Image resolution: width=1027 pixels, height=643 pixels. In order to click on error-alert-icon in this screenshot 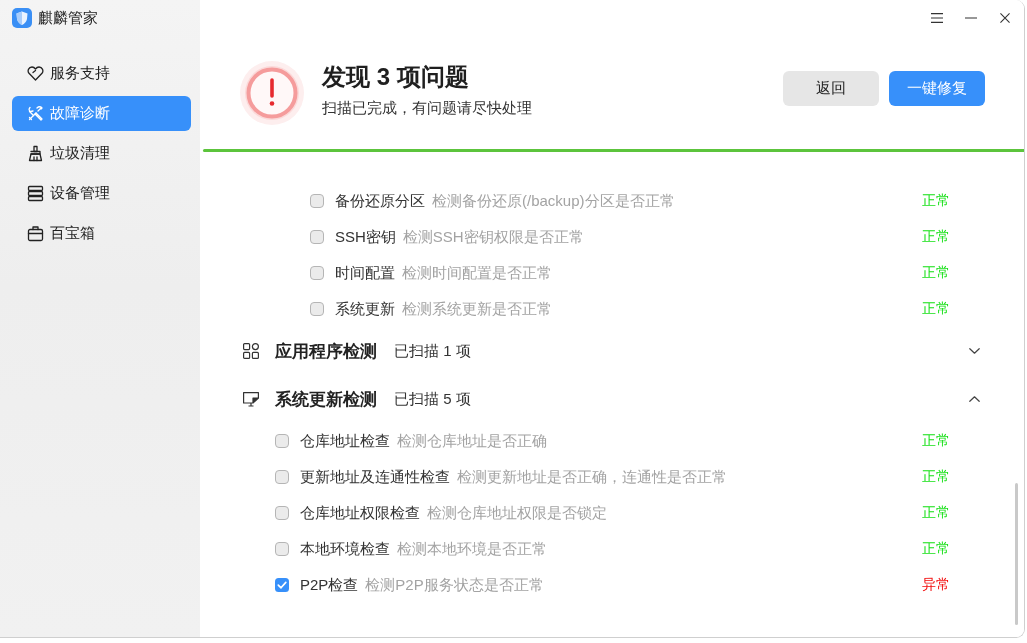, I will do `click(272, 92)`.